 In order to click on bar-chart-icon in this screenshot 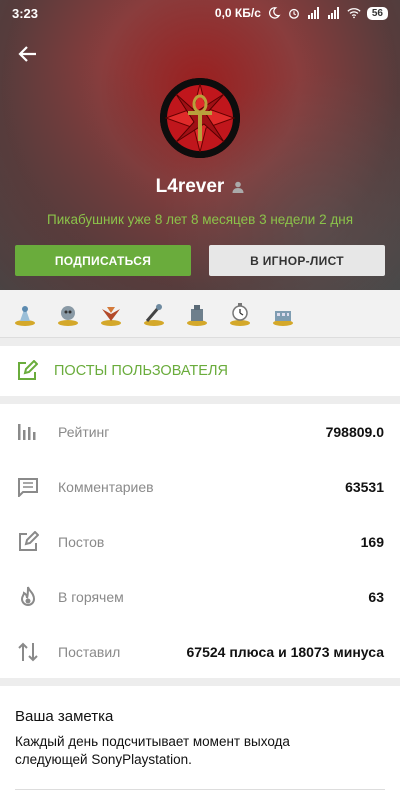, I will do `click(28, 432)`.